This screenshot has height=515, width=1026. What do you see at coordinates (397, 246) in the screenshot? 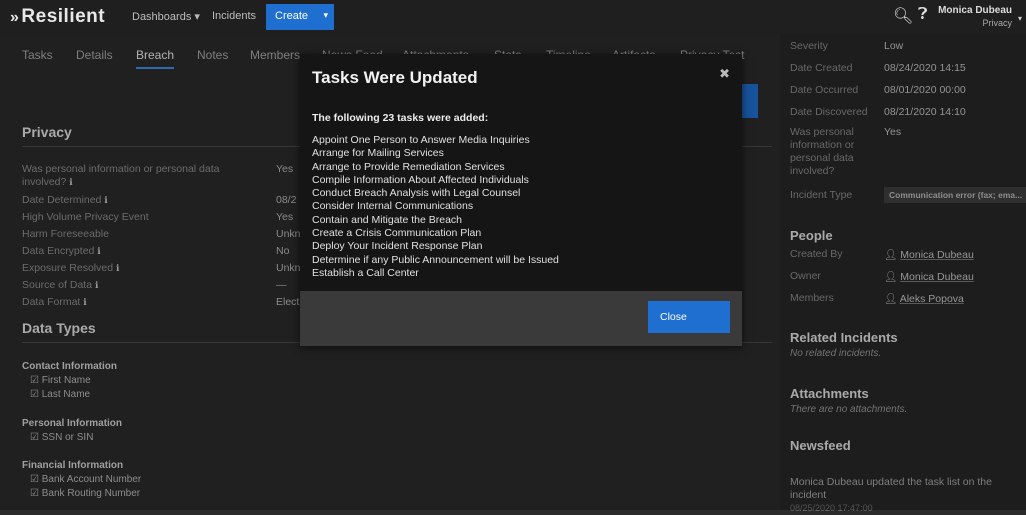
I see `list-item: Deploy Your Incident Response Plan` at bounding box center [397, 246].